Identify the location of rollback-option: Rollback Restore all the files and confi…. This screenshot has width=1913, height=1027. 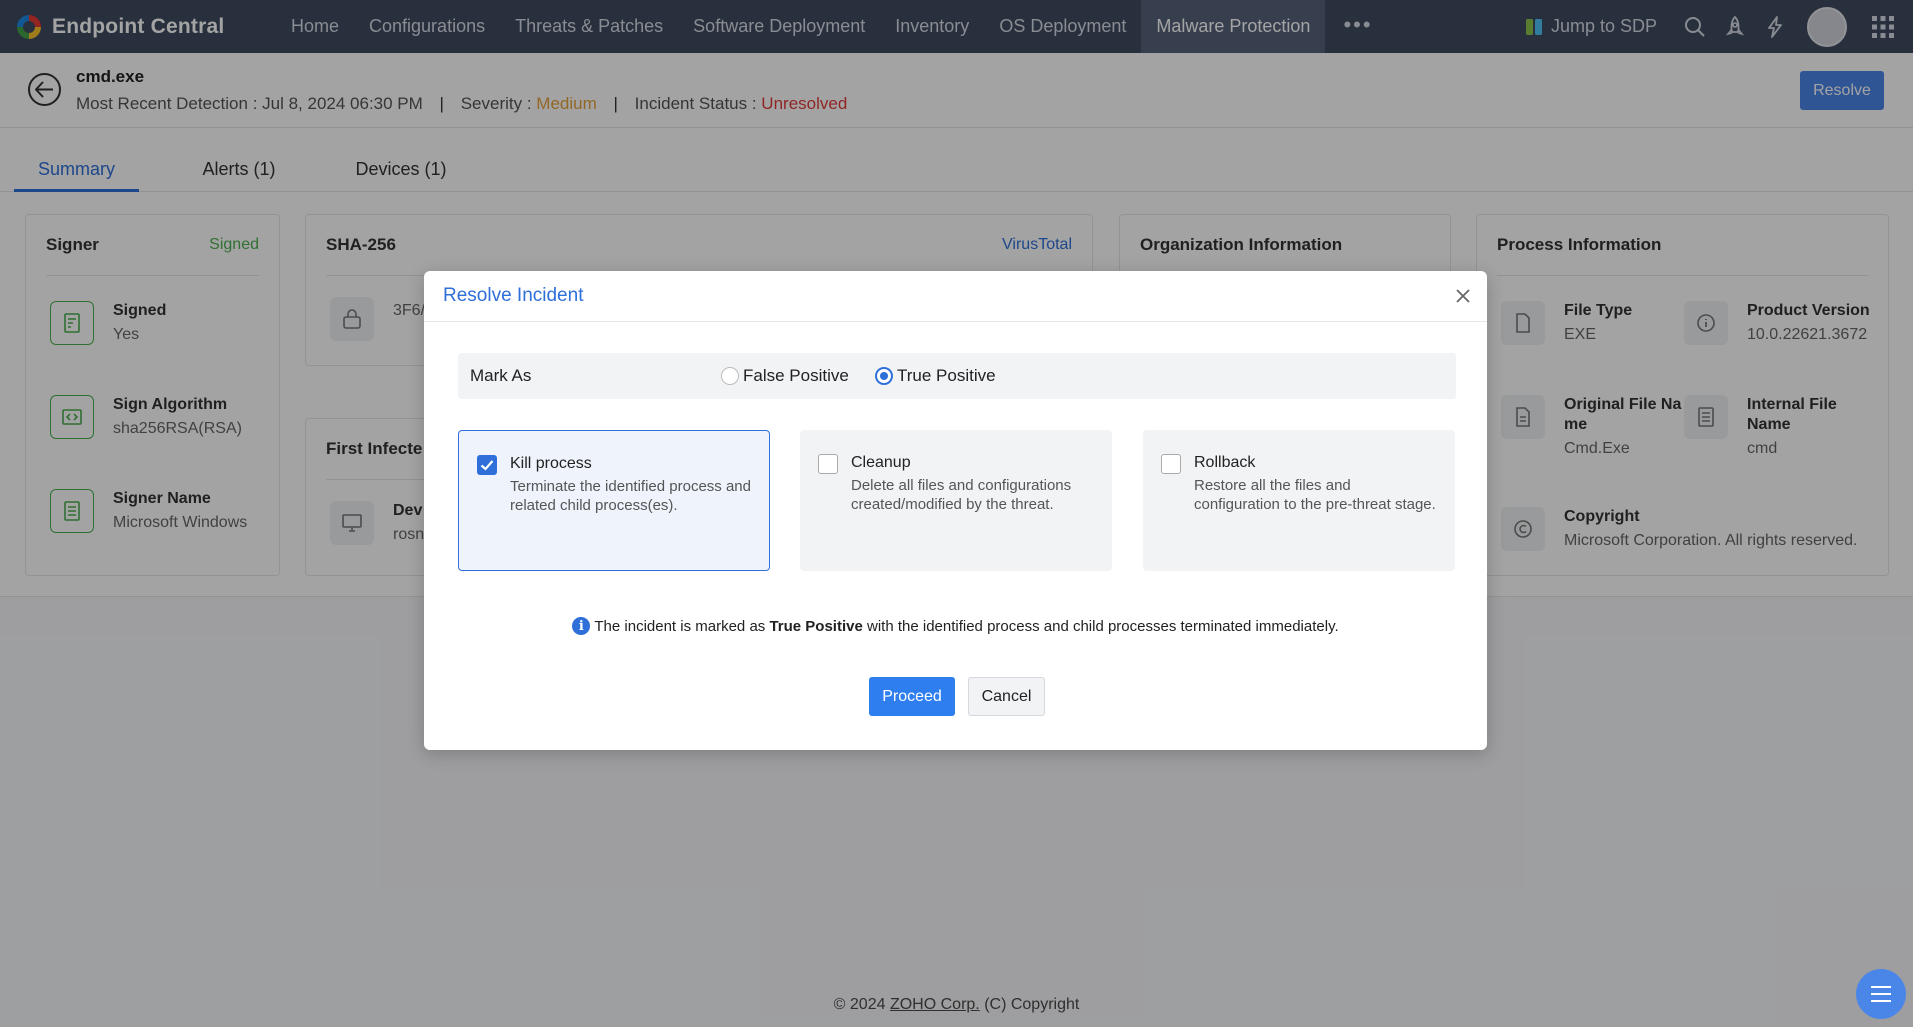
(1299, 500).